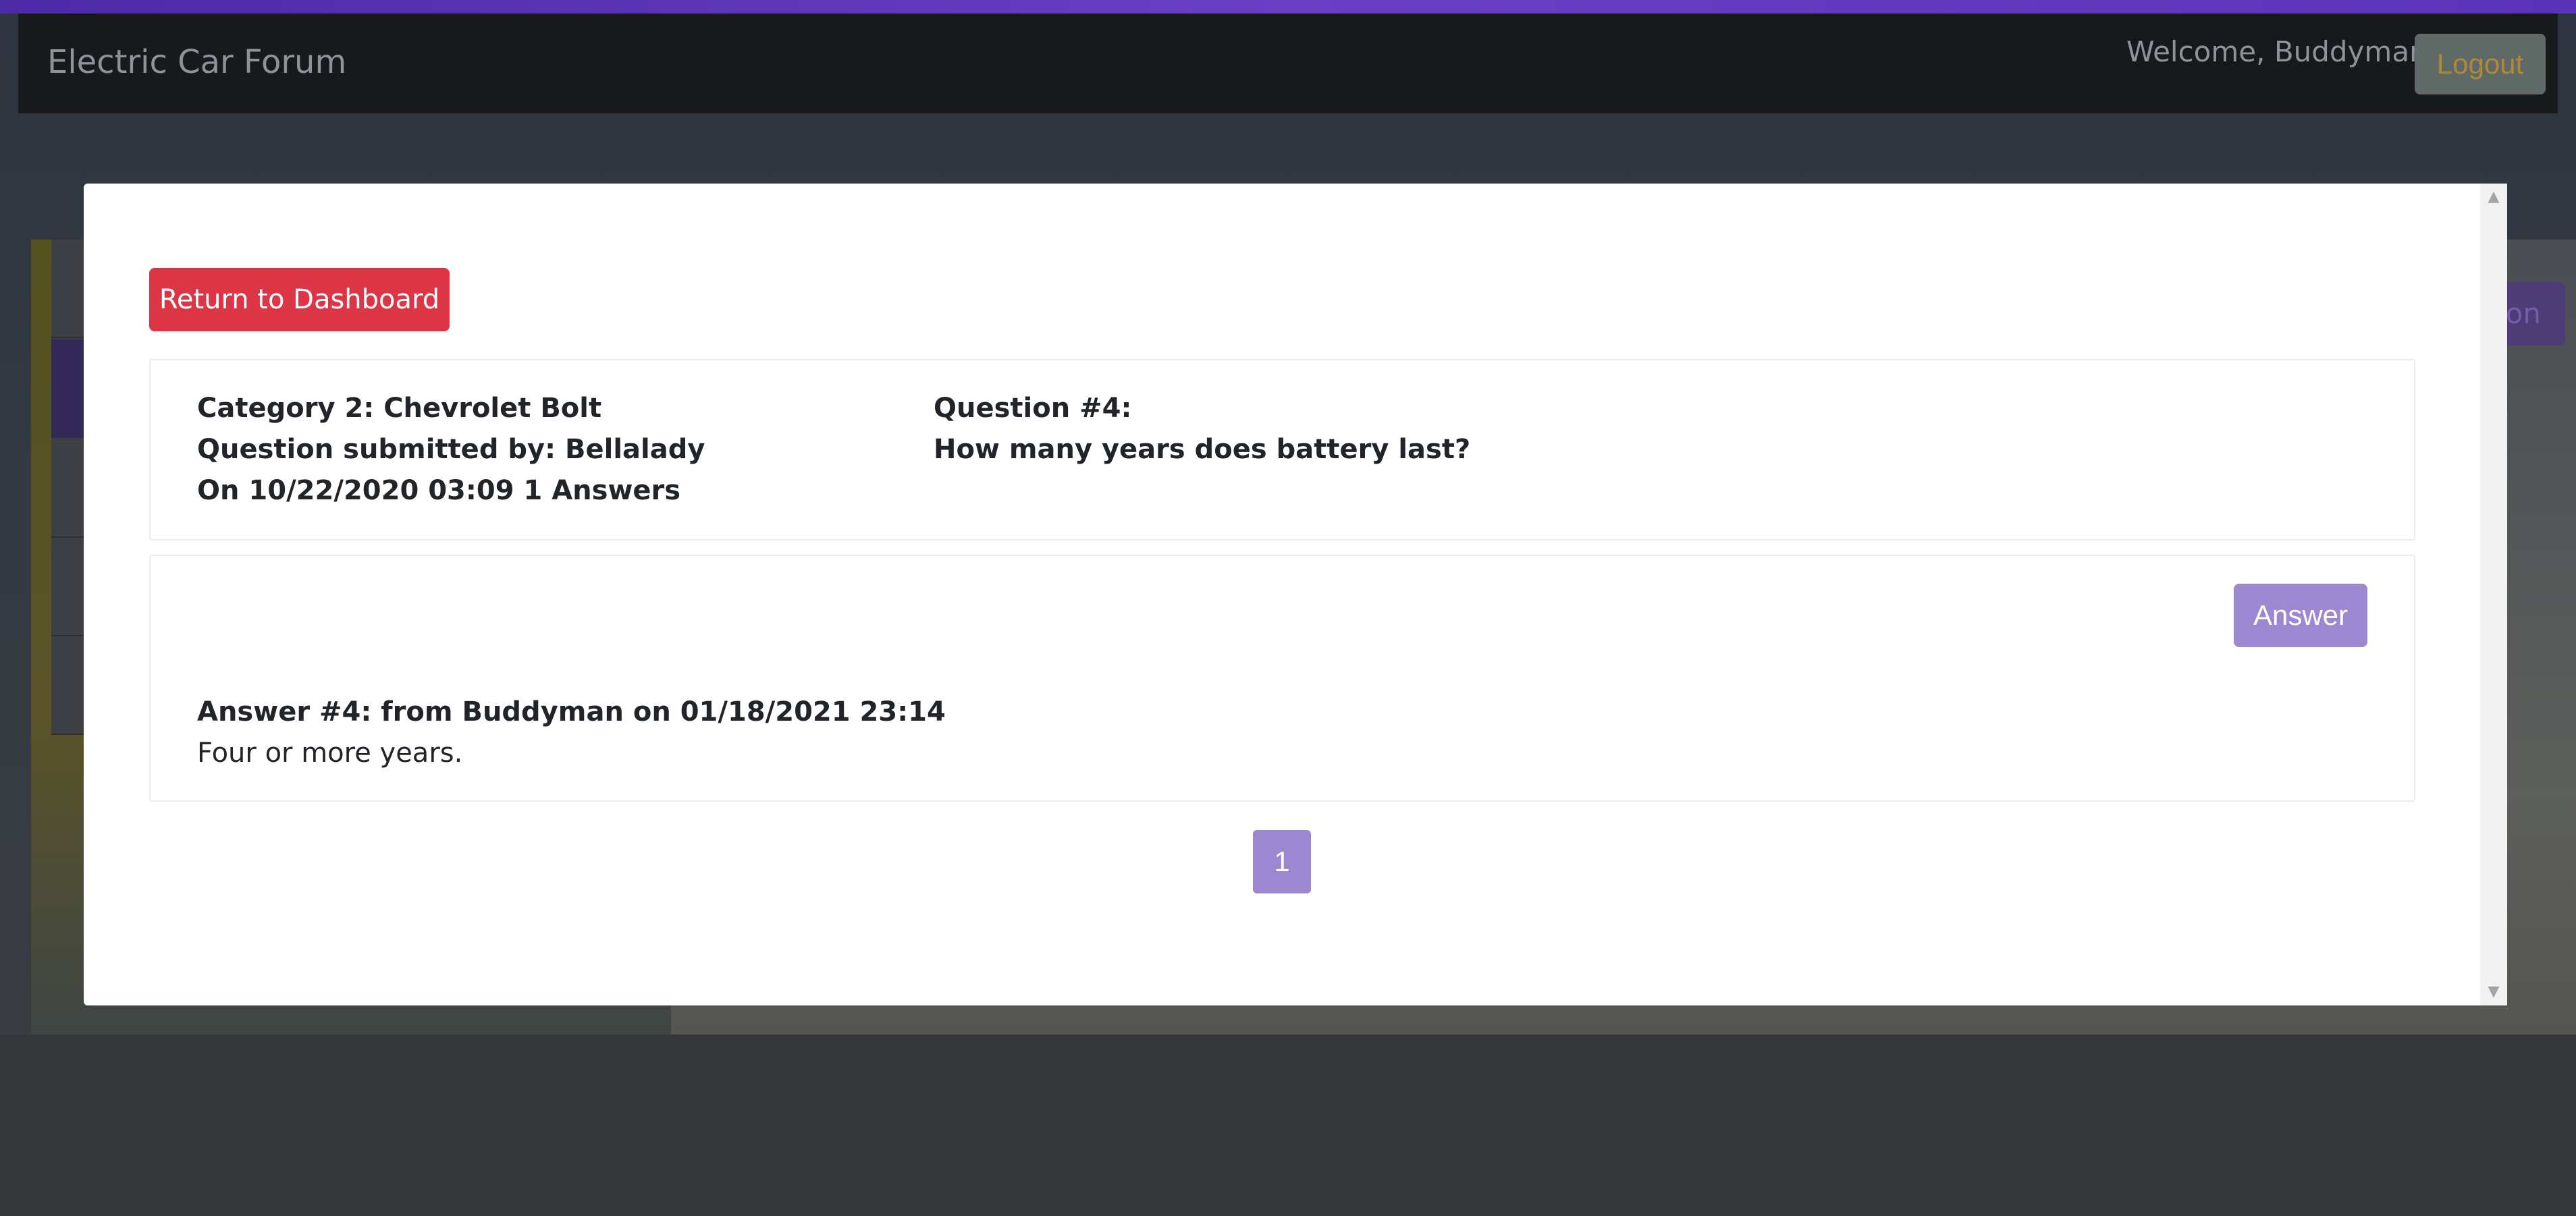  Describe the element at coordinates (2493, 991) in the screenshot. I see `scroll-down-arrow-icon: ▼` at that location.